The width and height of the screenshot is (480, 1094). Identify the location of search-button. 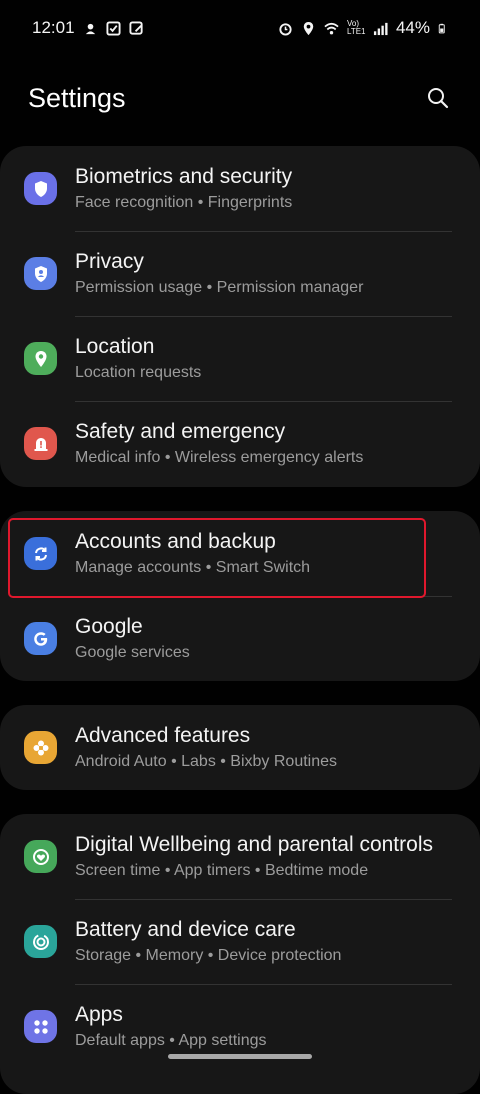
(438, 98).